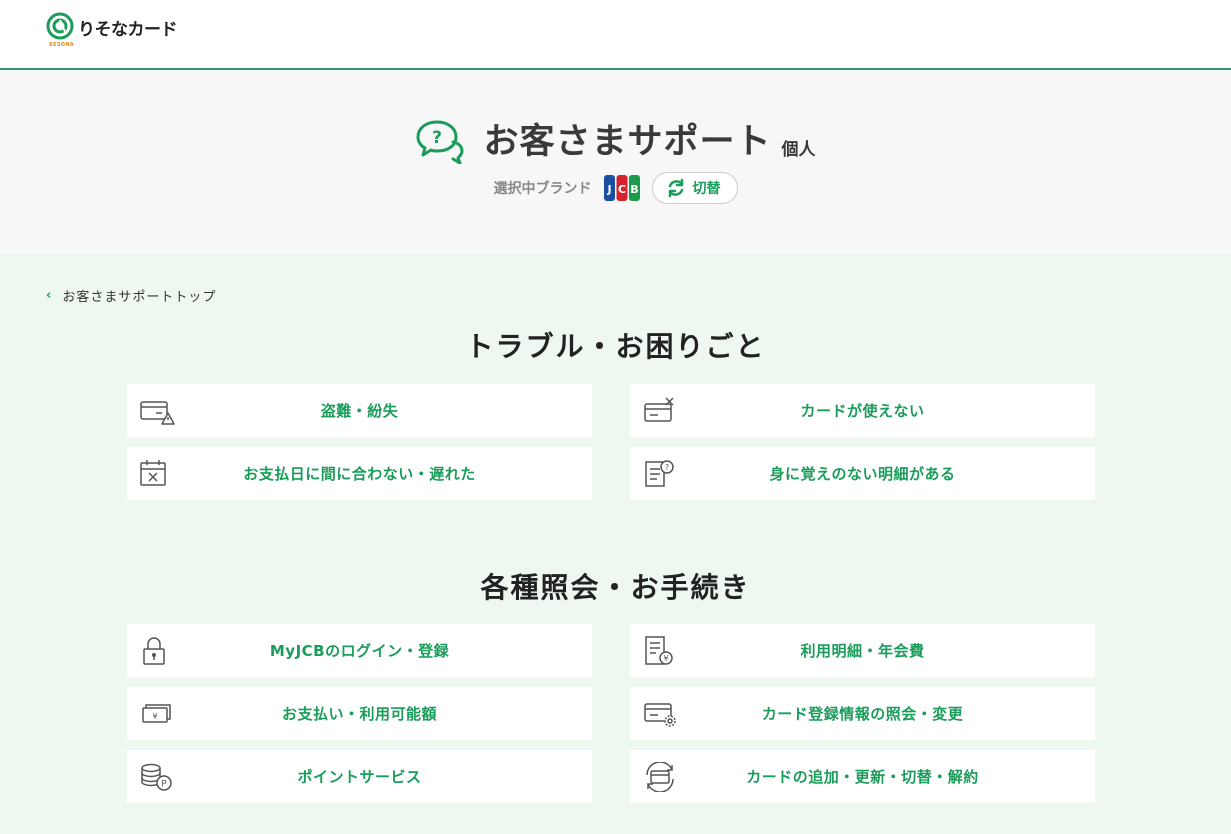 This screenshot has height=834, width=1231. I want to click on menu-item-label: MyJCBのログイン・登録, so click(359, 651).